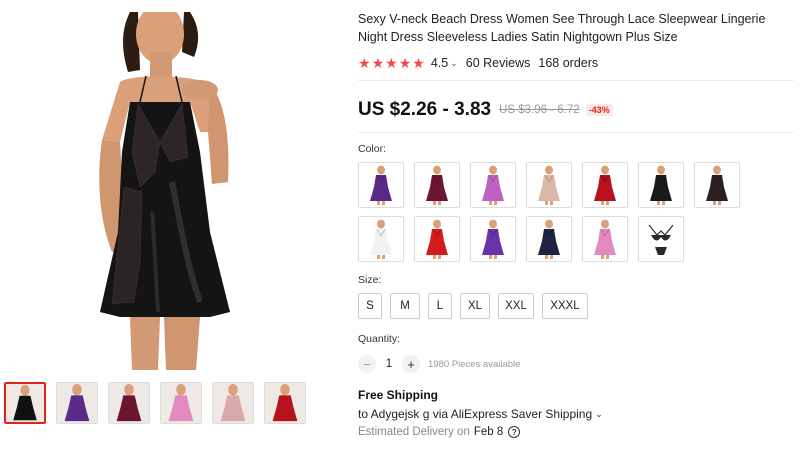 The width and height of the screenshot is (800, 450). I want to click on color-swatch-purple, so click(381, 185).